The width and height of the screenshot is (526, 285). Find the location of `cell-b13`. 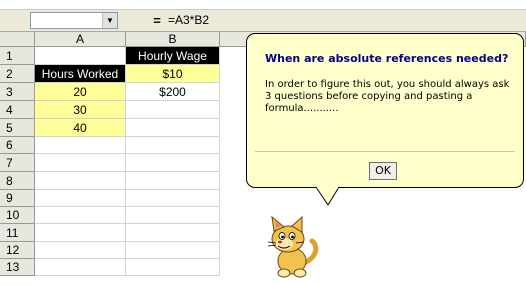

cell-b13 is located at coordinates (173, 267).